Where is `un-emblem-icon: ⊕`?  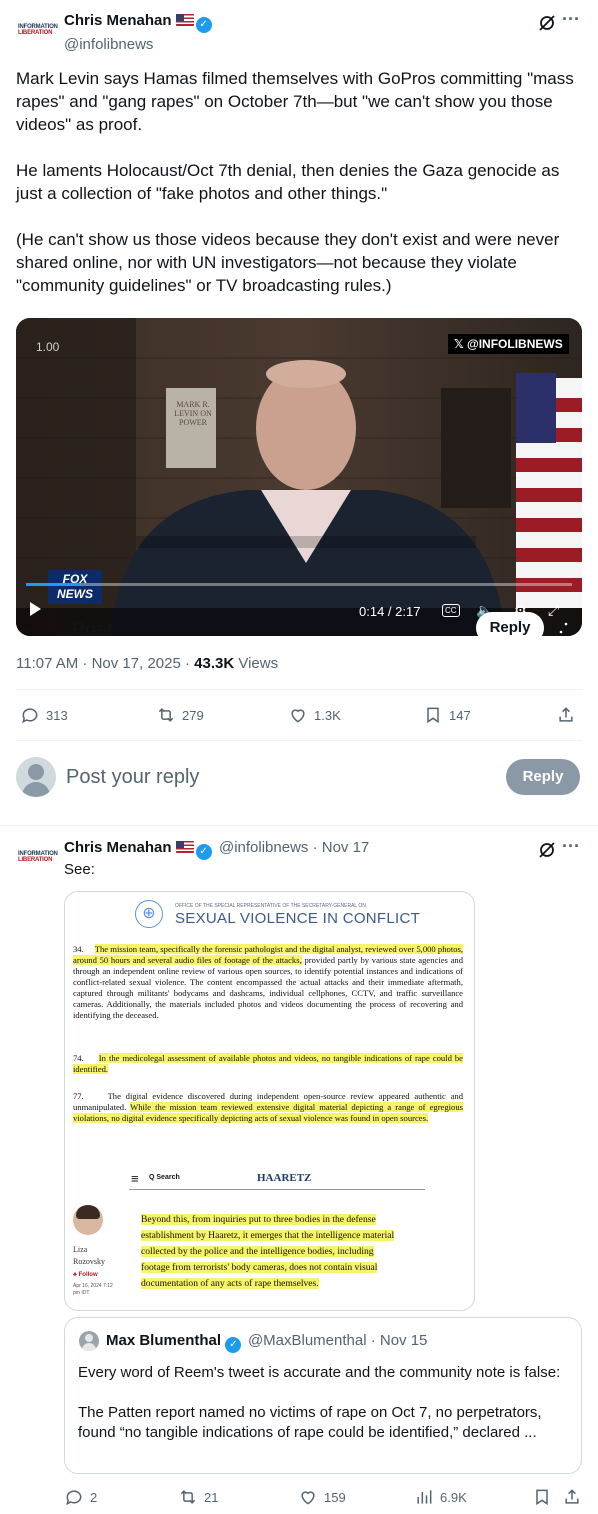 un-emblem-icon: ⊕ is located at coordinates (149, 914).